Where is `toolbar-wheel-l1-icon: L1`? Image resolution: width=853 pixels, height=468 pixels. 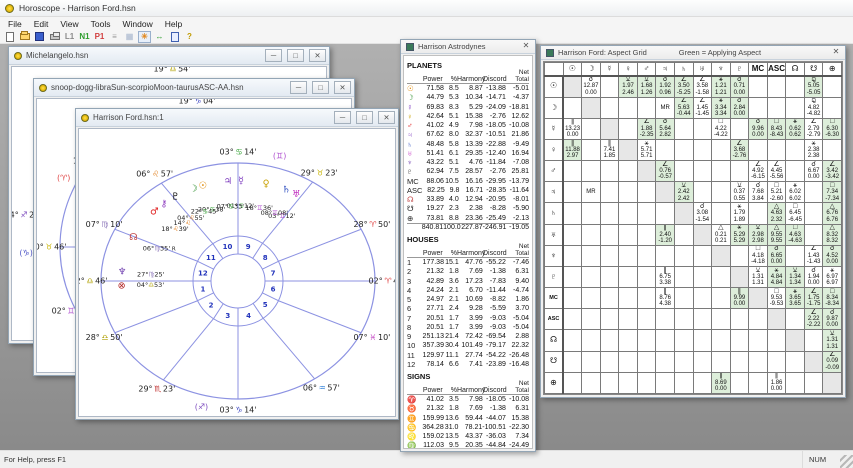 toolbar-wheel-l1-icon: L1 is located at coordinates (69, 37).